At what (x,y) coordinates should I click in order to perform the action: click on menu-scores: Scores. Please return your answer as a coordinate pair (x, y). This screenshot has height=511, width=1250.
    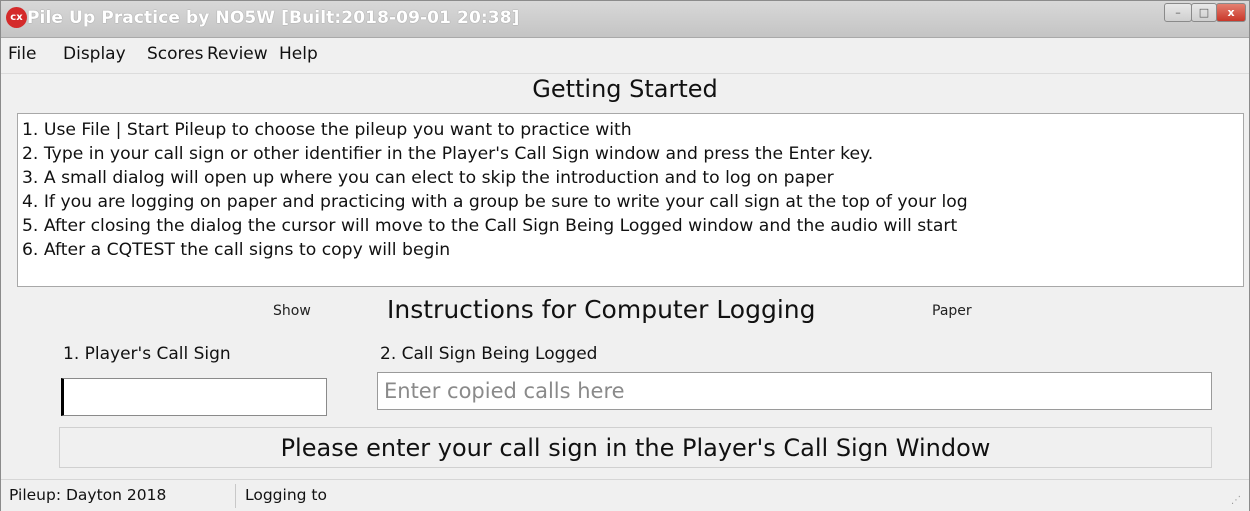
    Looking at the image, I should click on (175, 54).